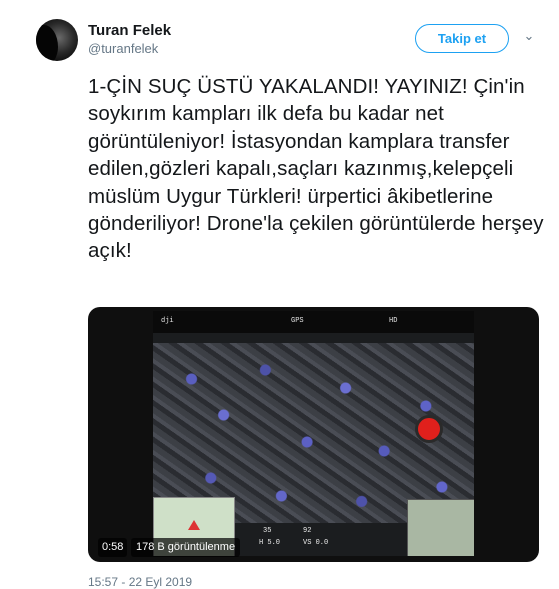  What do you see at coordinates (267, 531) in the screenshot?
I see `hud-h-value: 35` at bounding box center [267, 531].